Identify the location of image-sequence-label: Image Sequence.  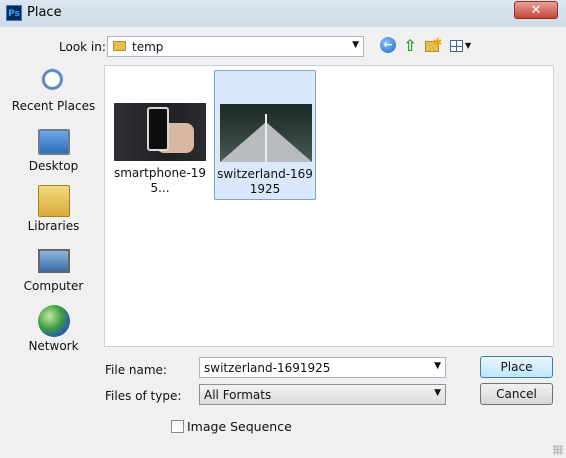
(239, 426).